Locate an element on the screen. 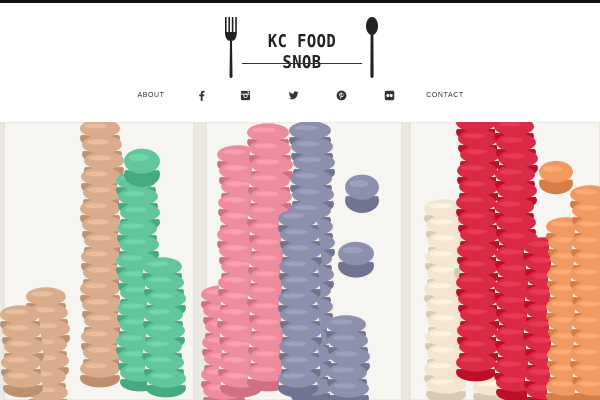 This screenshot has height=400, width=600. spoon-icon is located at coordinates (372, 47).